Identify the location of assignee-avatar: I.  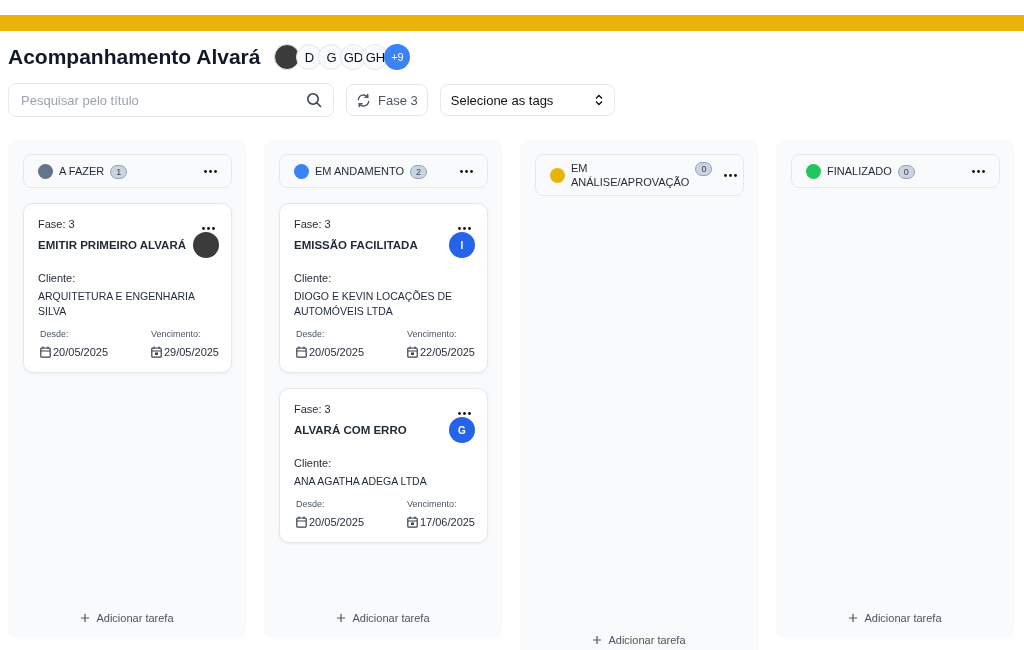
(462, 245).